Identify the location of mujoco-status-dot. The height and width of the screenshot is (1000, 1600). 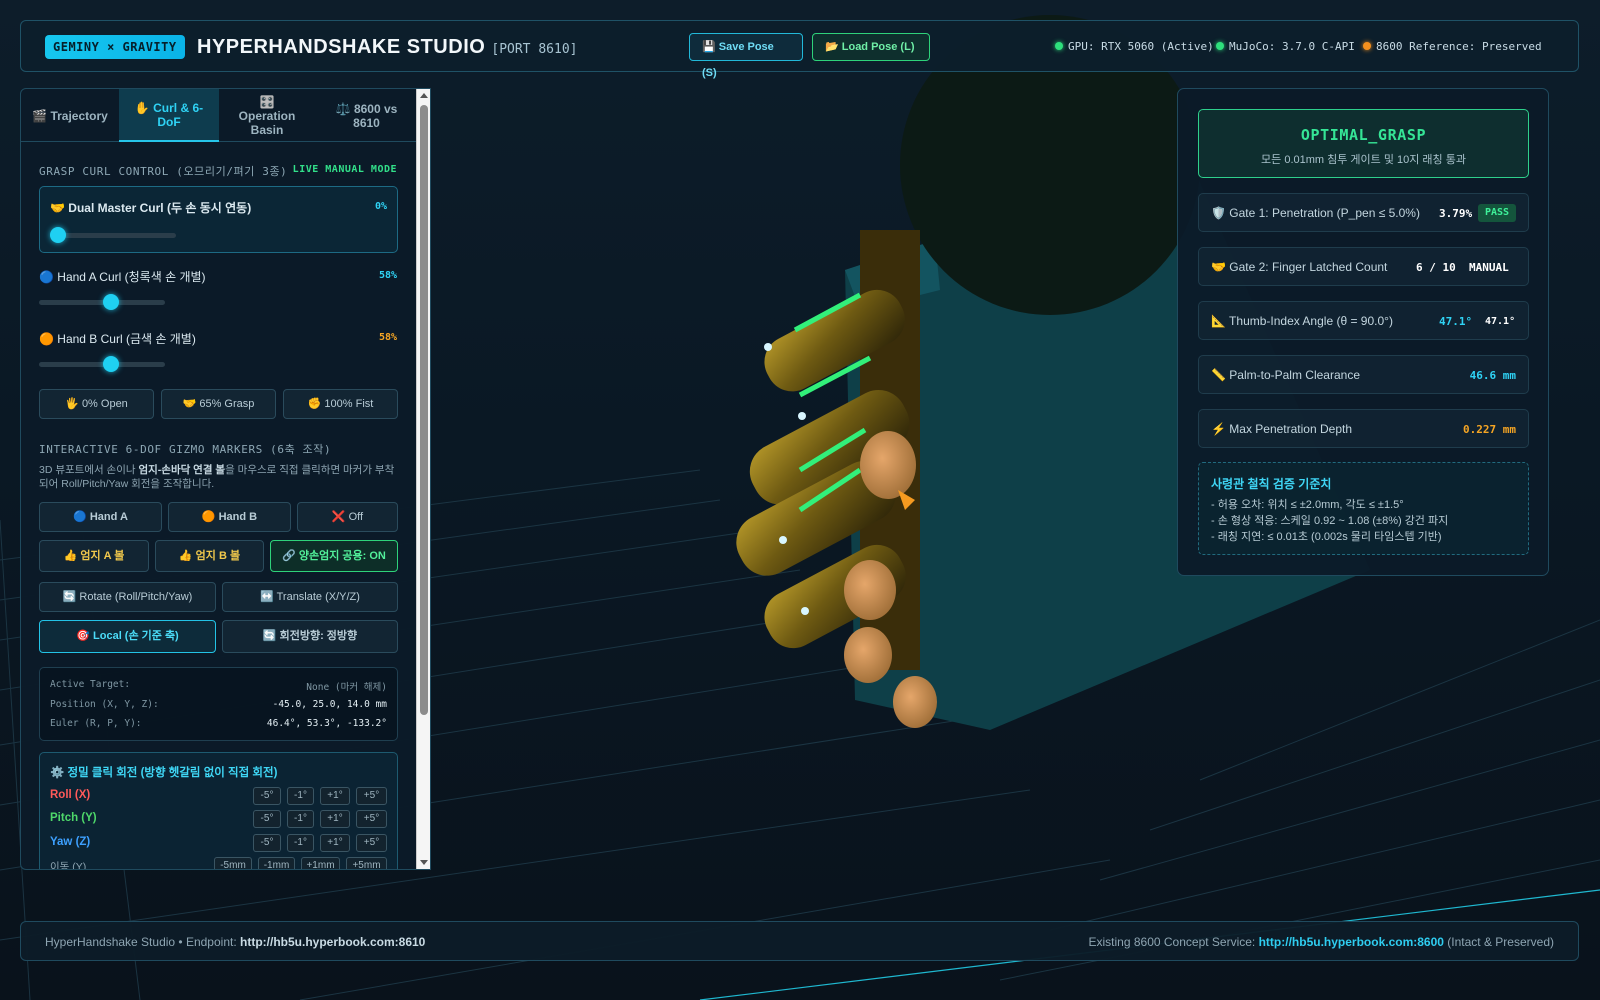
(1220, 46).